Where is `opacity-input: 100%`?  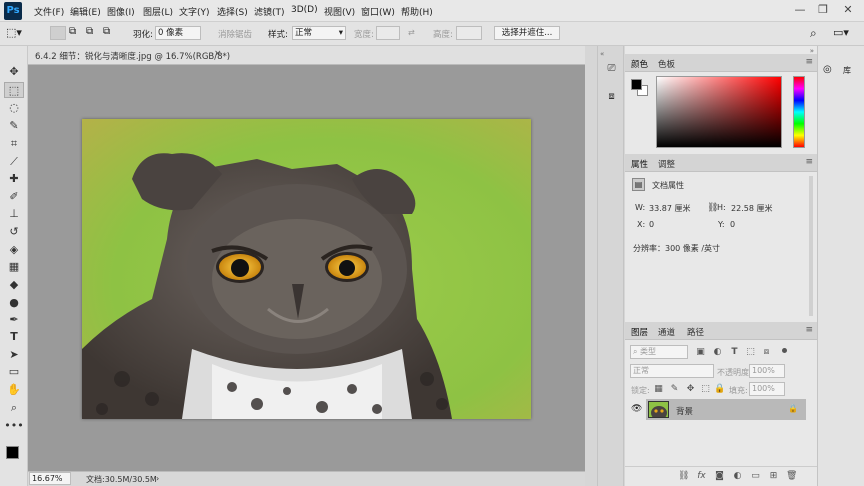
opacity-input: 100% is located at coordinates (767, 371).